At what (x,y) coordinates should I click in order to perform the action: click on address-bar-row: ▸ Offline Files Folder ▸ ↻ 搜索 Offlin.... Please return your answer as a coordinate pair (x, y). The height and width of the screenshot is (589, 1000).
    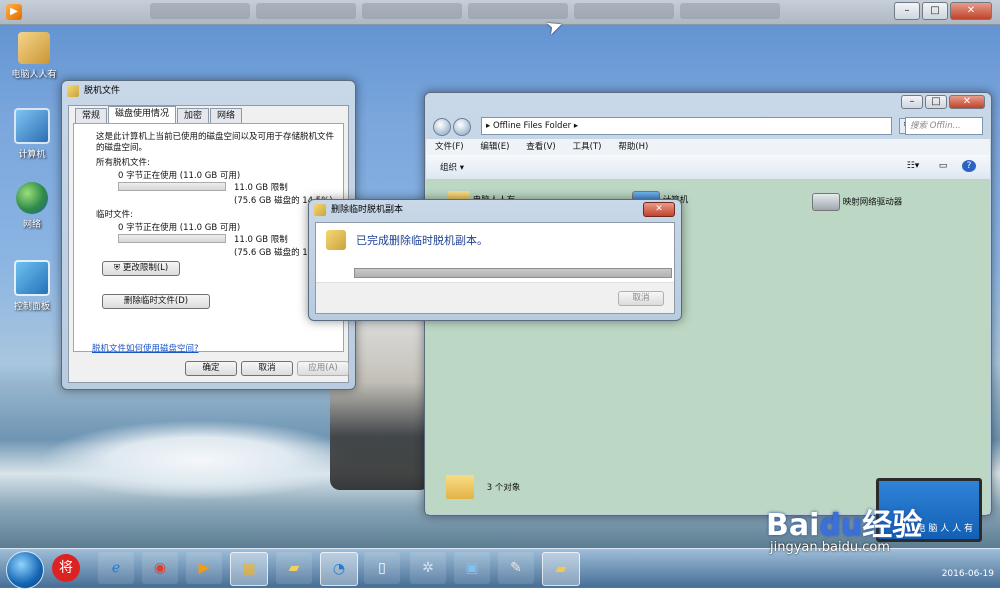
    Looking at the image, I should click on (708, 126).